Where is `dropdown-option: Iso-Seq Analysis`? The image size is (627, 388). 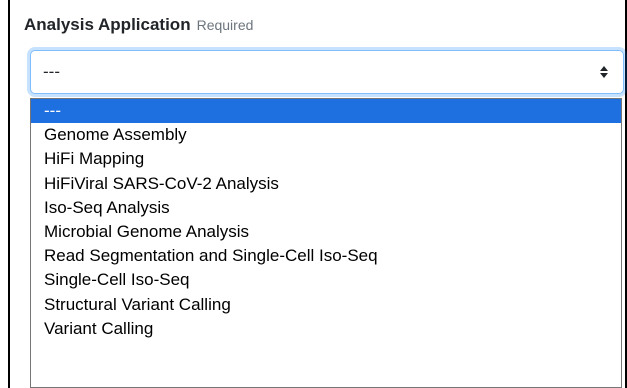 dropdown-option: Iso-Seq Analysis is located at coordinates (326, 208).